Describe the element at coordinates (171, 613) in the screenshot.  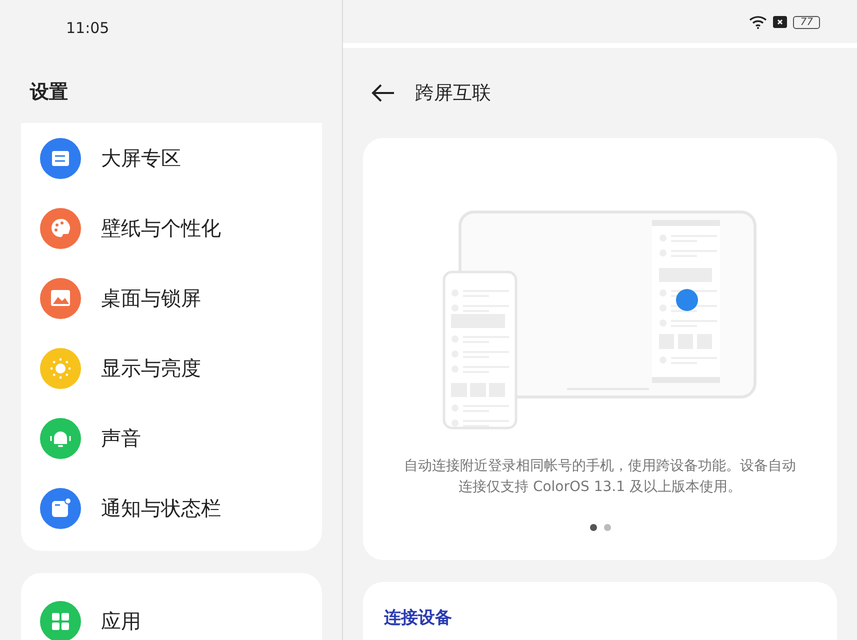
I see `settings-item: 应用` at that location.